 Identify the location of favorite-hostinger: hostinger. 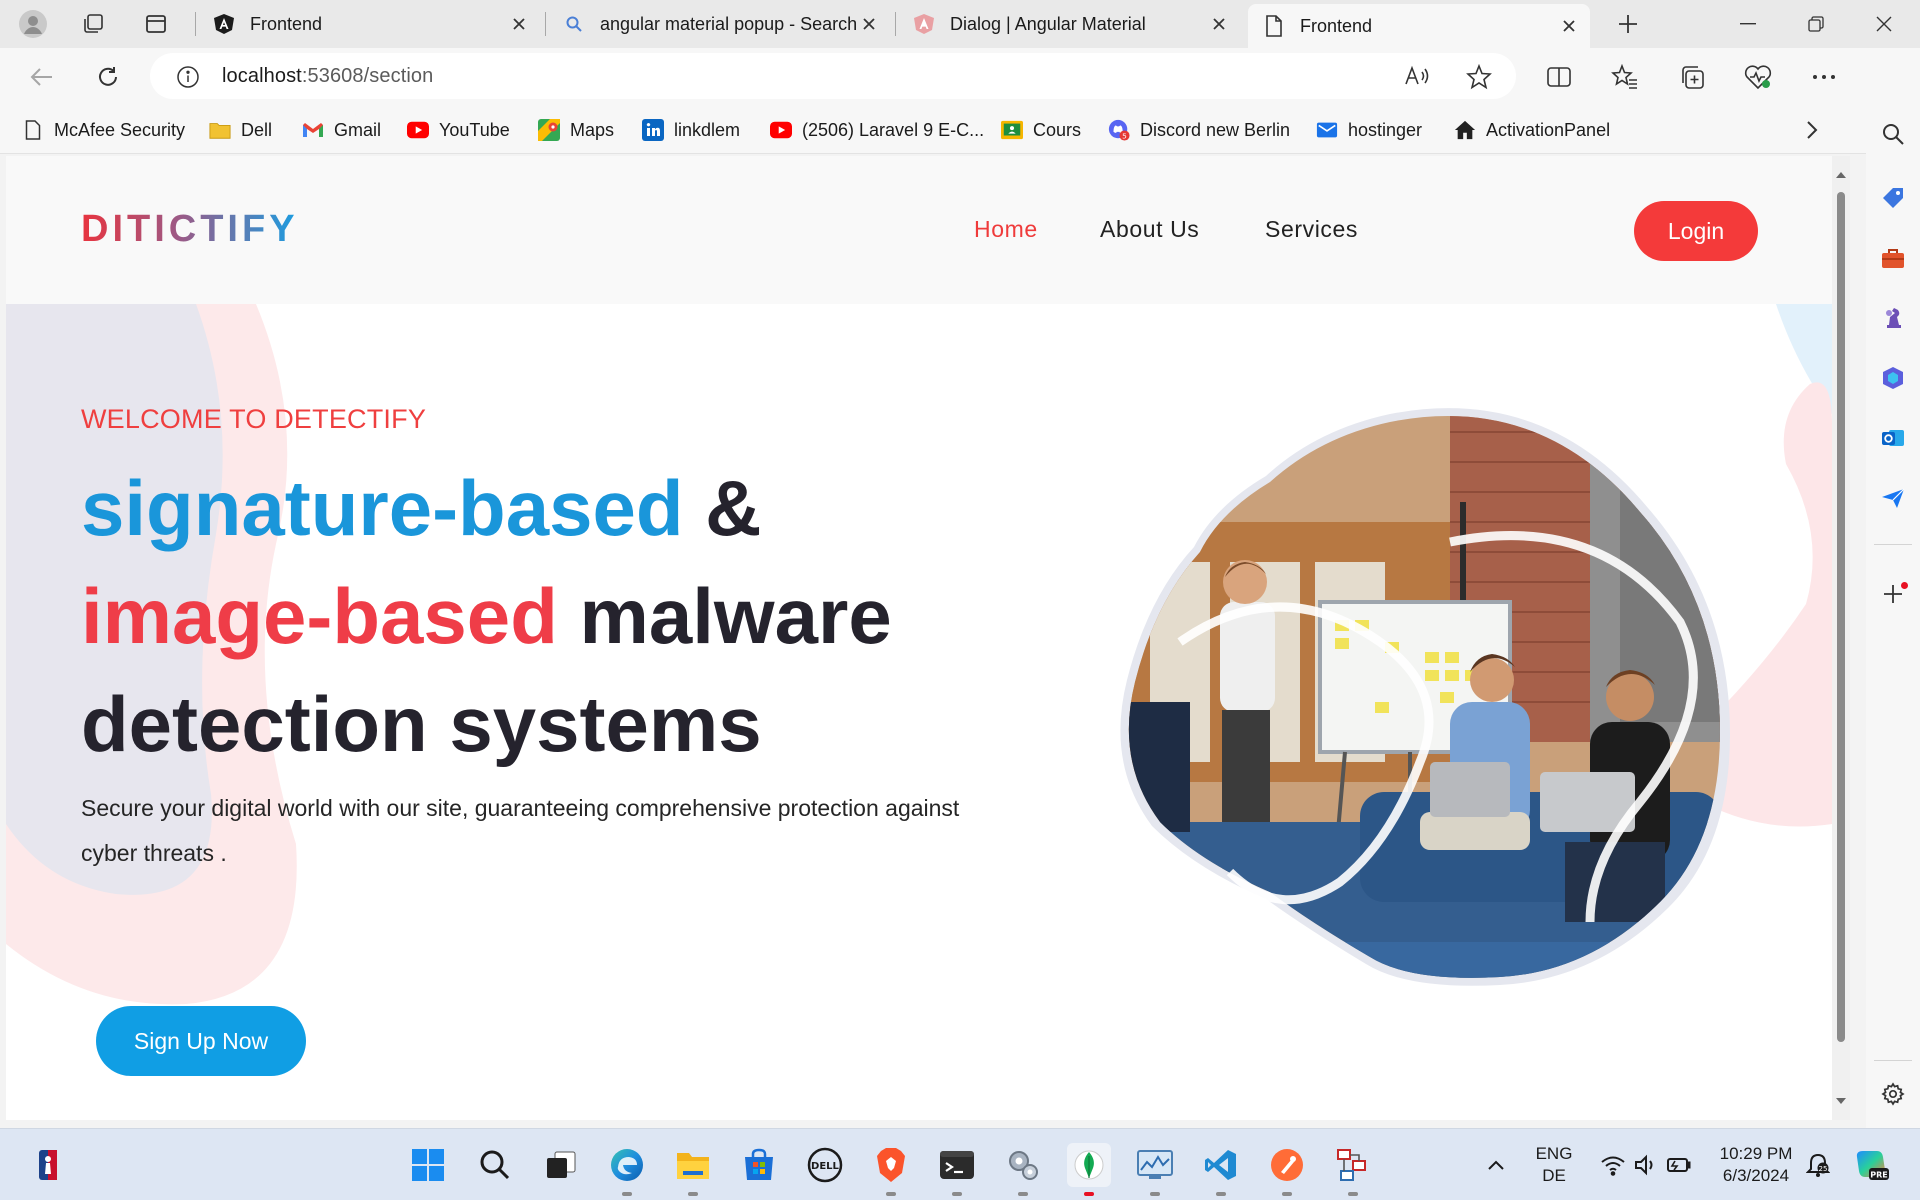
(1369, 130).